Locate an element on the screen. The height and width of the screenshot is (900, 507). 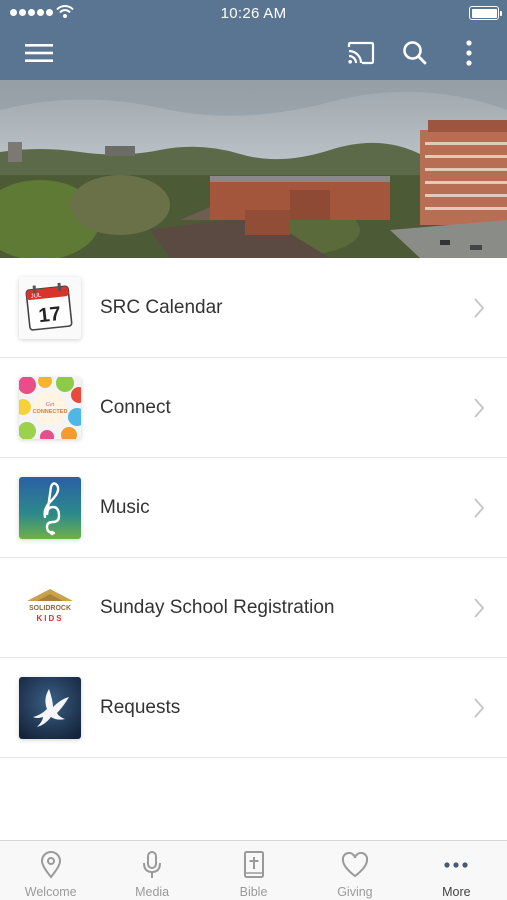
cast-icon is located at coordinates (361, 53).